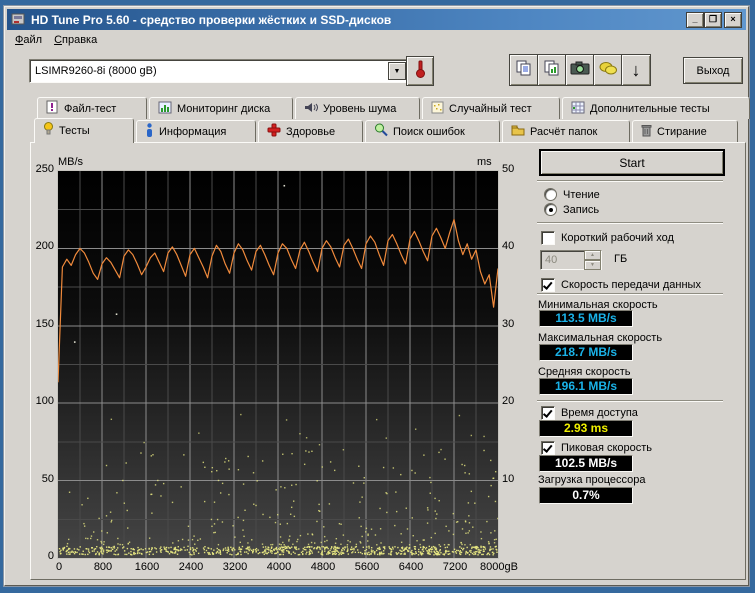 Image resolution: width=755 pixels, height=593 pixels. What do you see at coordinates (632, 162) in the screenshot?
I see `start-button: Start` at bounding box center [632, 162].